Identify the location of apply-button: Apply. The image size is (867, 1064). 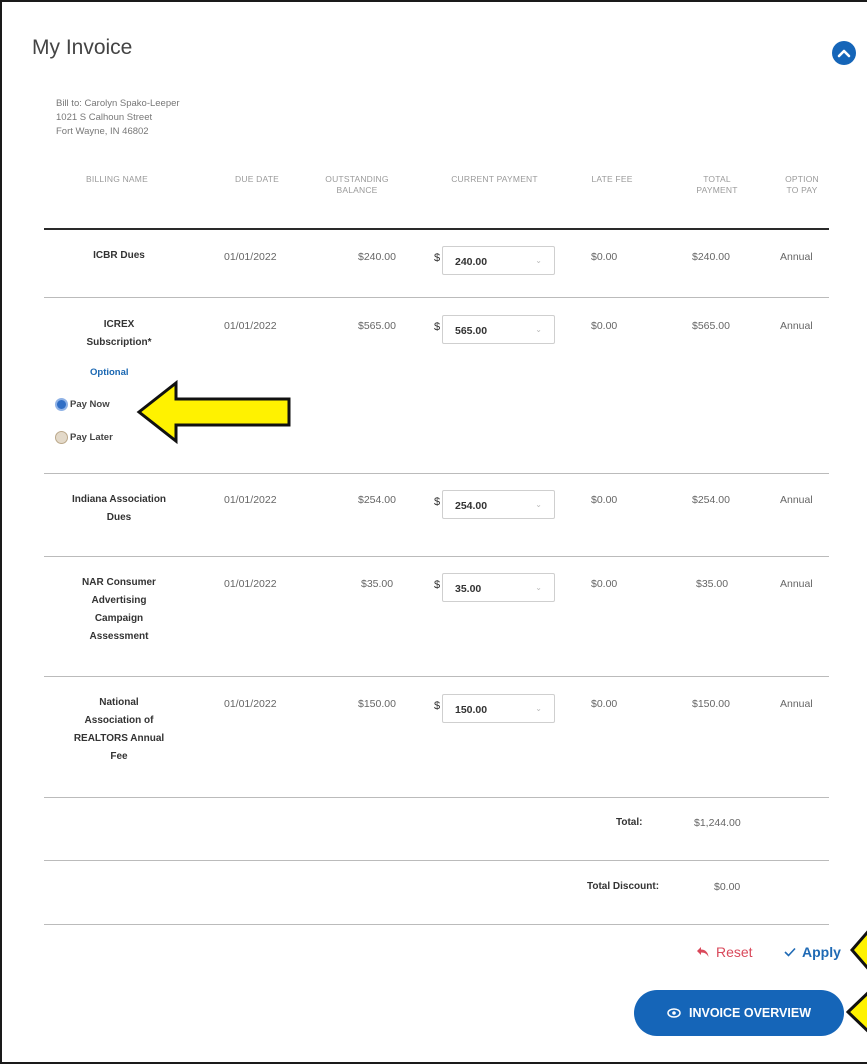
(812, 952).